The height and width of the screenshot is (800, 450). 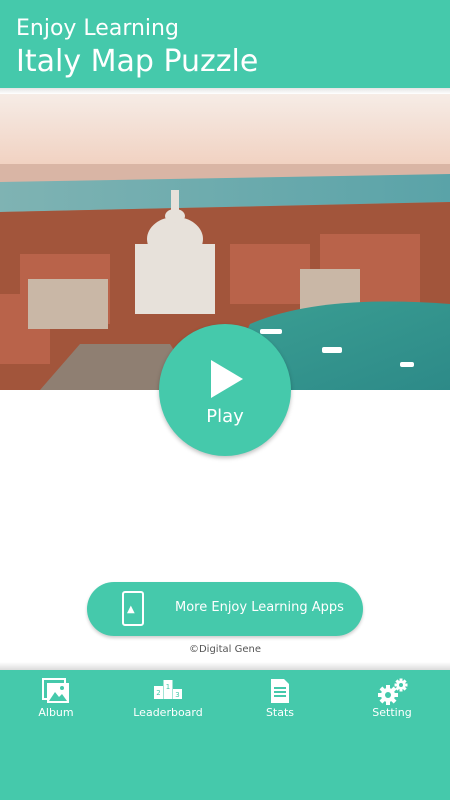 What do you see at coordinates (133, 608) in the screenshot?
I see `phone-book-icon: ▲` at bounding box center [133, 608].